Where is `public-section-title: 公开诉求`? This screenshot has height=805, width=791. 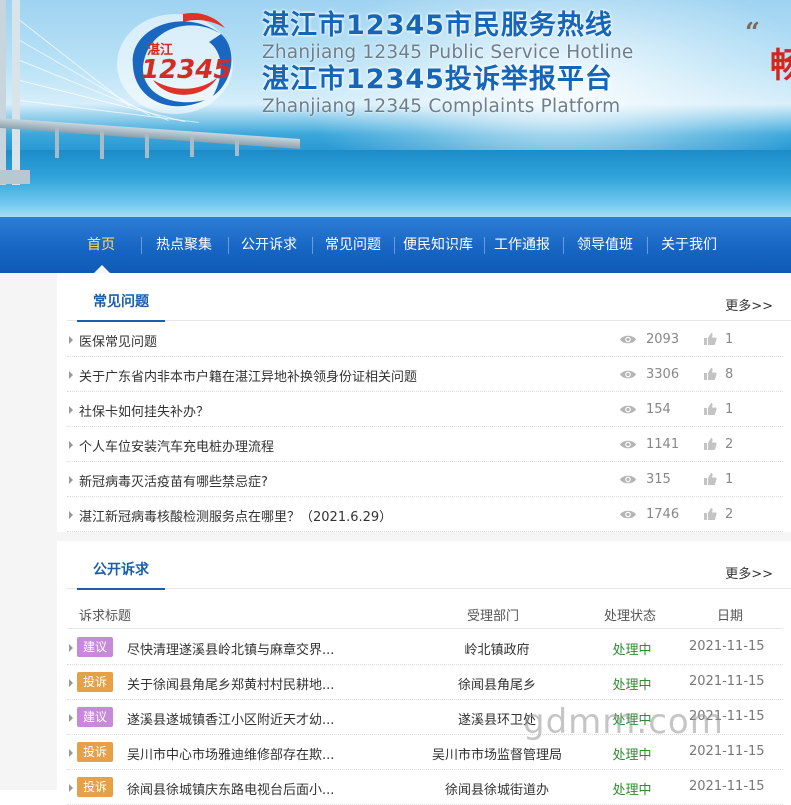 public-section-title: 公开诉求 is located at coordinates (121, 574).